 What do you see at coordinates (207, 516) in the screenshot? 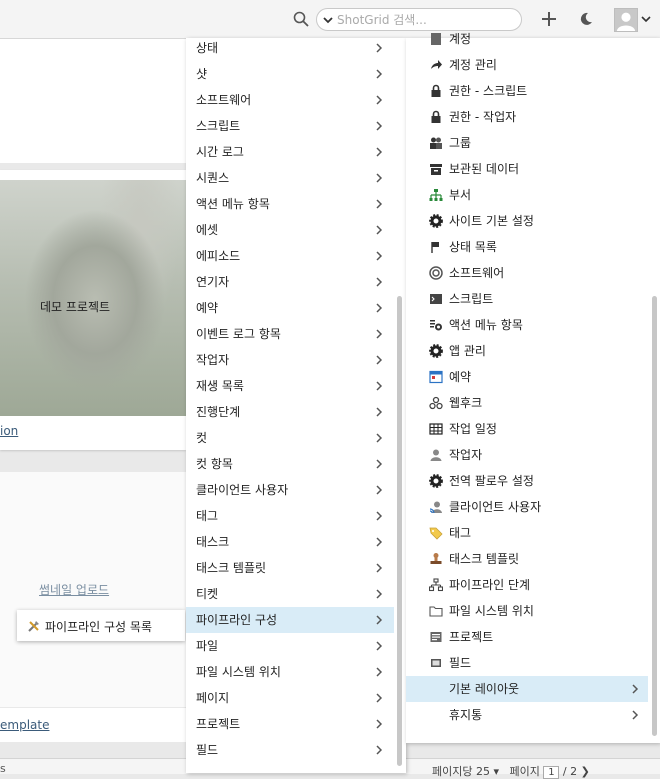
I see `entity-menu-item-label: 태그` at bounding box center [207, 516].